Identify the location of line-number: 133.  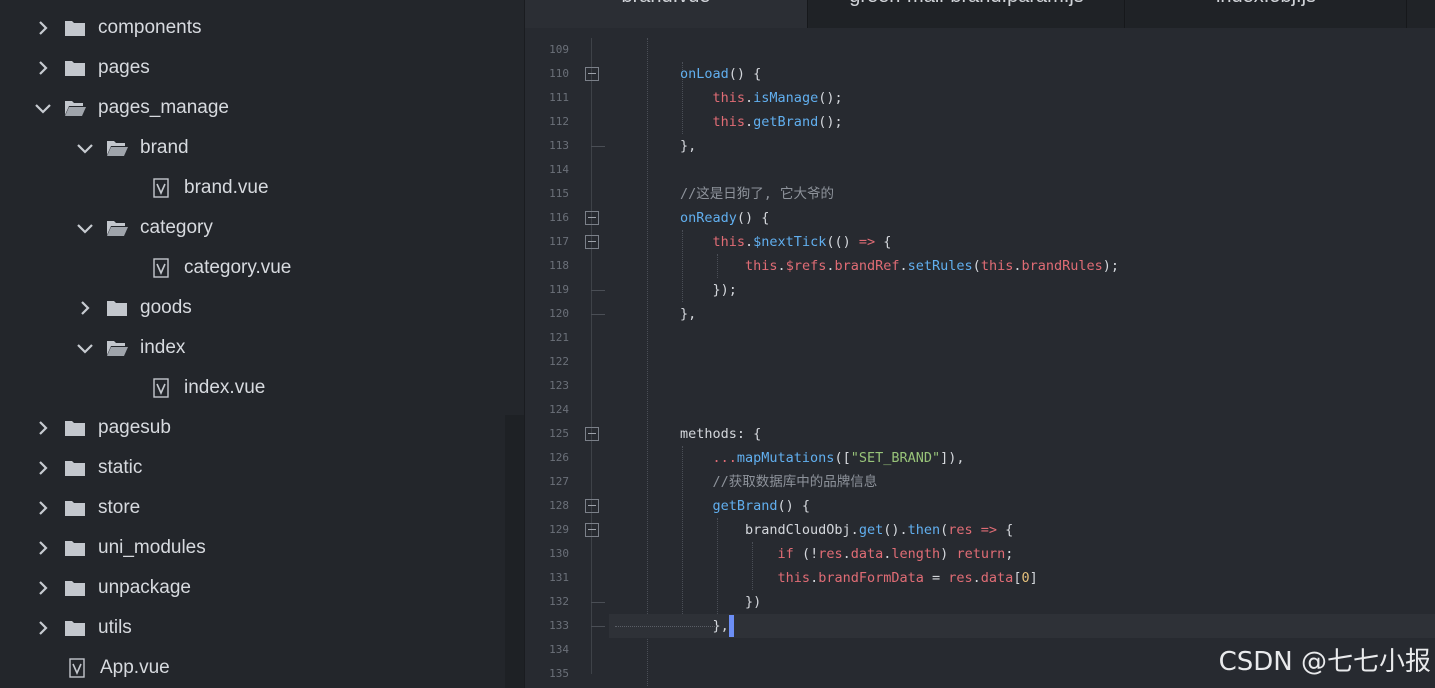
(559, 625).